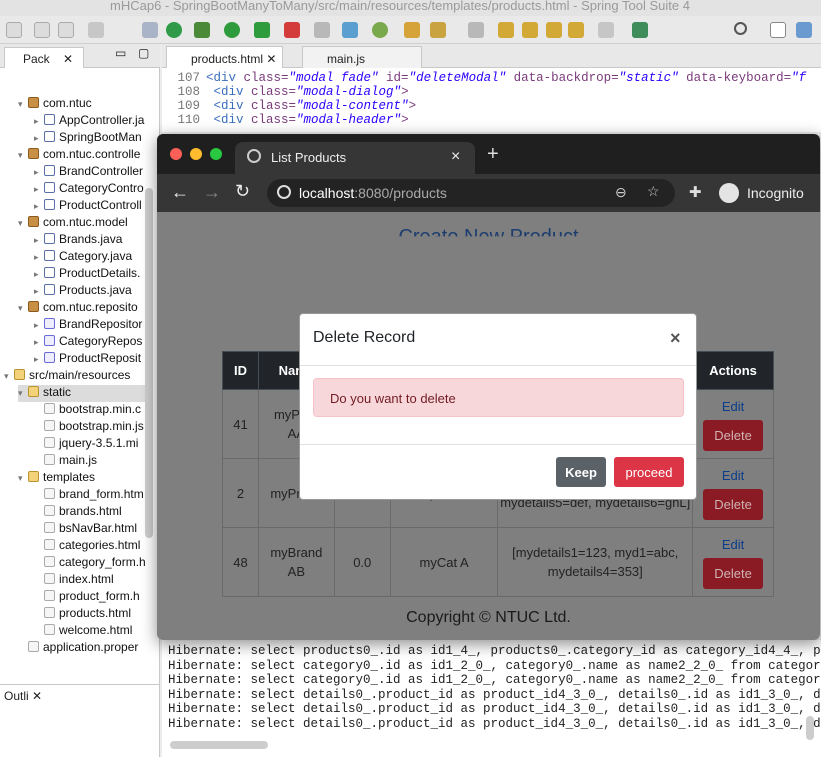 This screenshot has width=821, height=757. What do you see at coordinates (89, 274) in the screenshot?
I see `tree-item: ▸ ProductDetails.` at bounding box center [89, 274].